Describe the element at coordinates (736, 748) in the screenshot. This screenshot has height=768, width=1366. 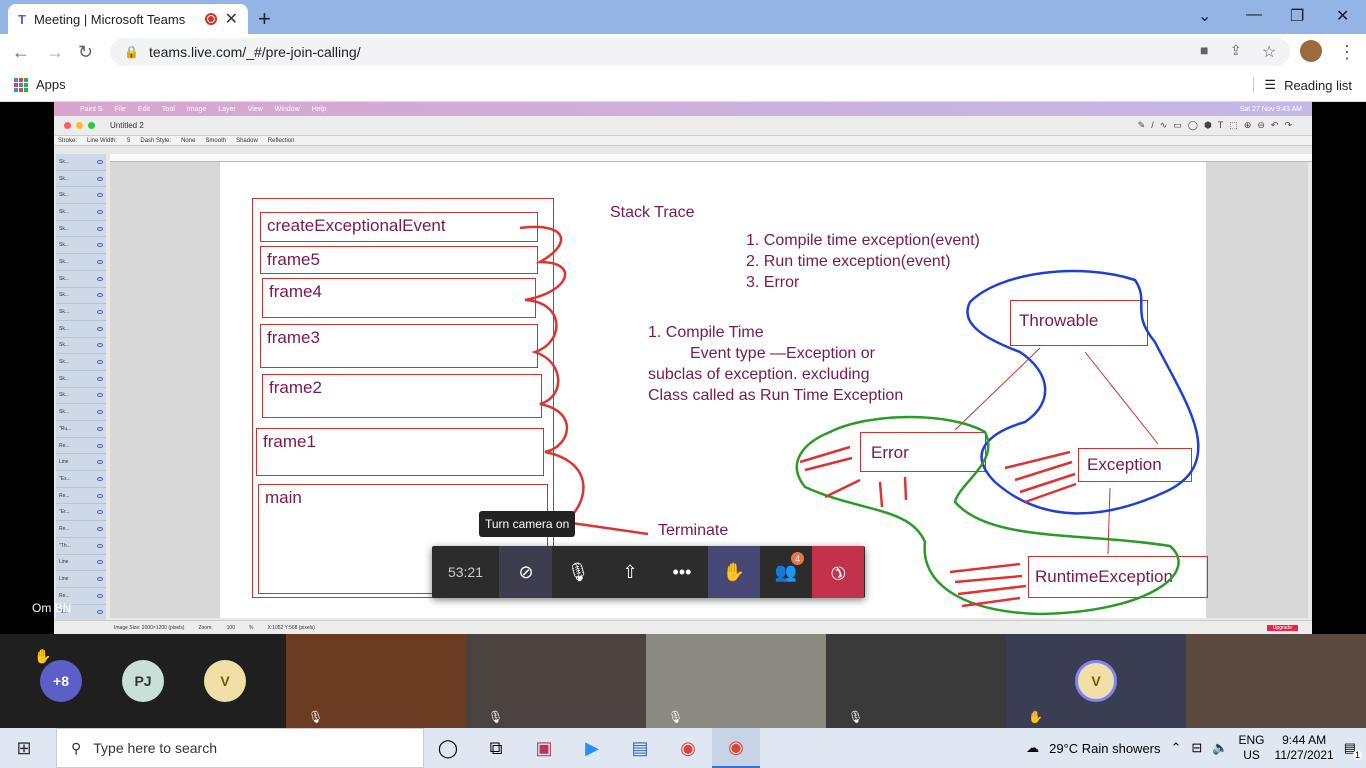
I see `chrome-active-icon: ◉` at that location.